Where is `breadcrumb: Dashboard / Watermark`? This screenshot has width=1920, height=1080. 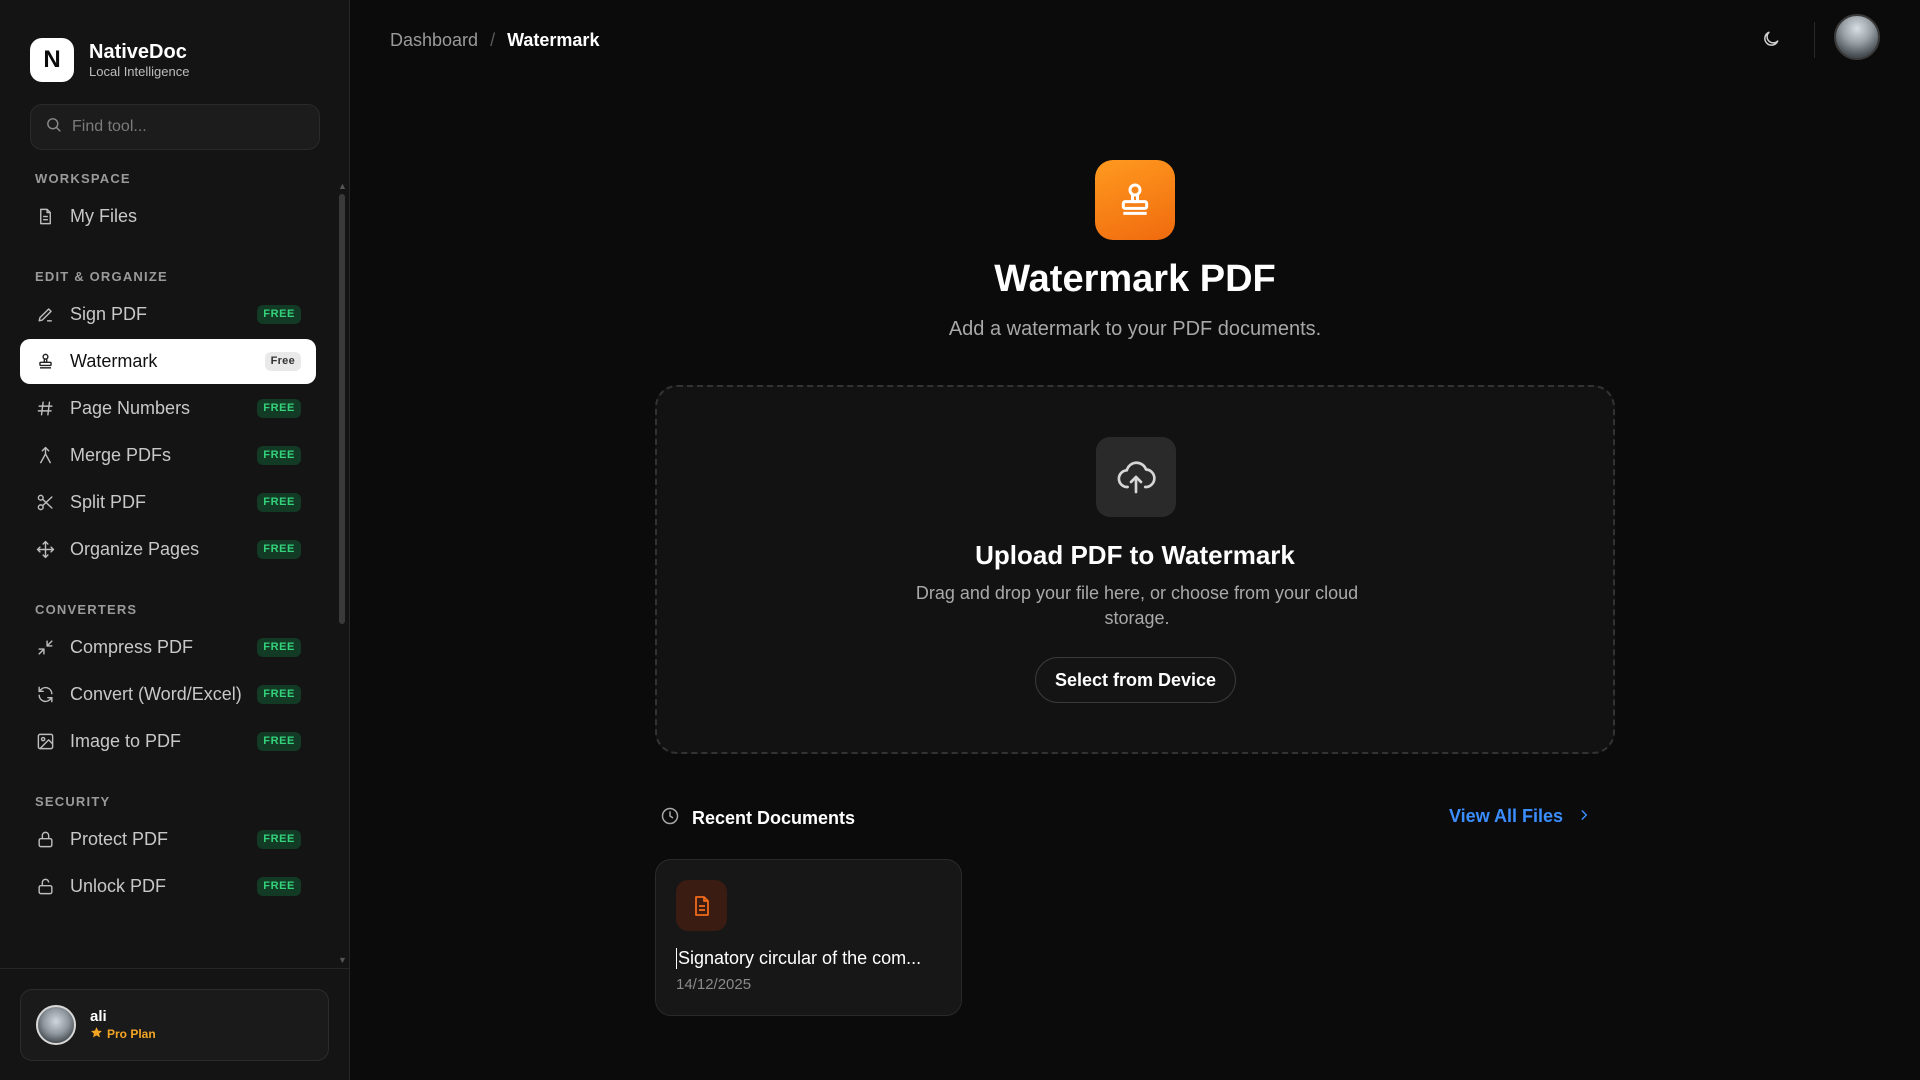 breadcrumb: Dashboard / Watermark is located at coordinates (494, 40).